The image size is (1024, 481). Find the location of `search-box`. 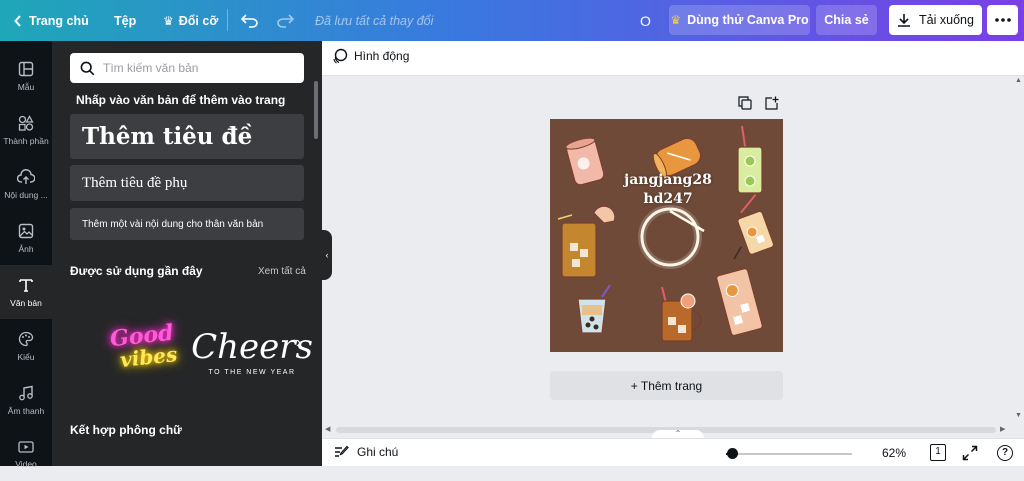

search-box is located at coordinates (187, 68).